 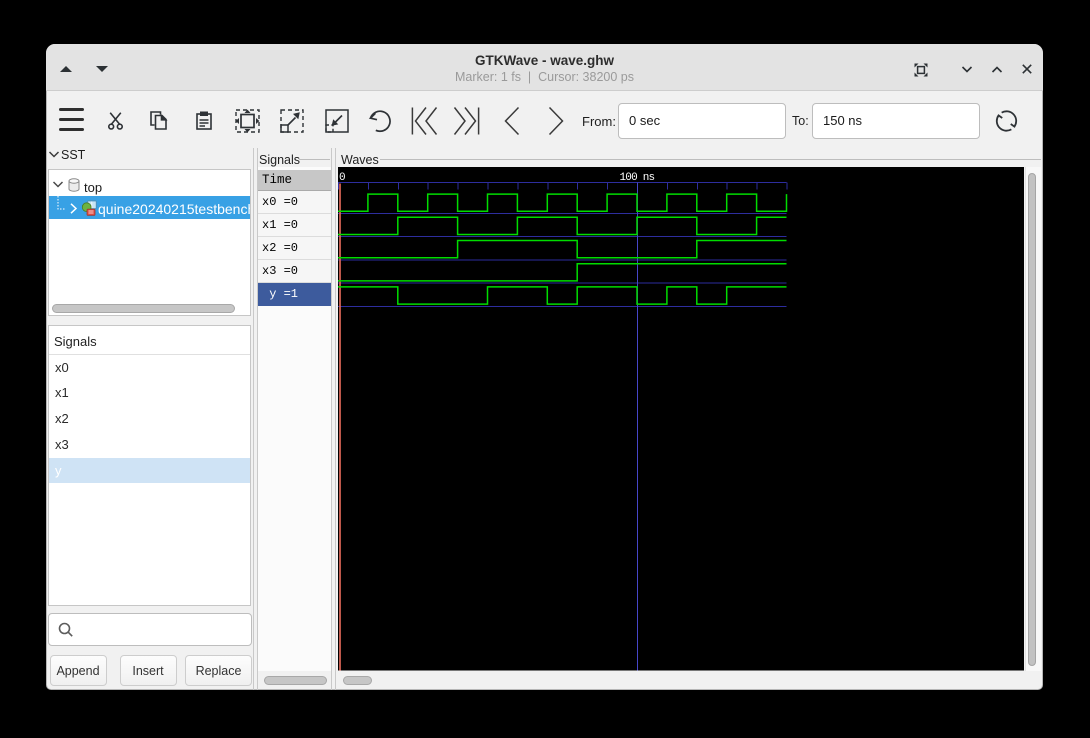 What do you see at coordinates (342, 178) in the screenshot?
I see `svg-text: 0` at bounding box center [342, 178].